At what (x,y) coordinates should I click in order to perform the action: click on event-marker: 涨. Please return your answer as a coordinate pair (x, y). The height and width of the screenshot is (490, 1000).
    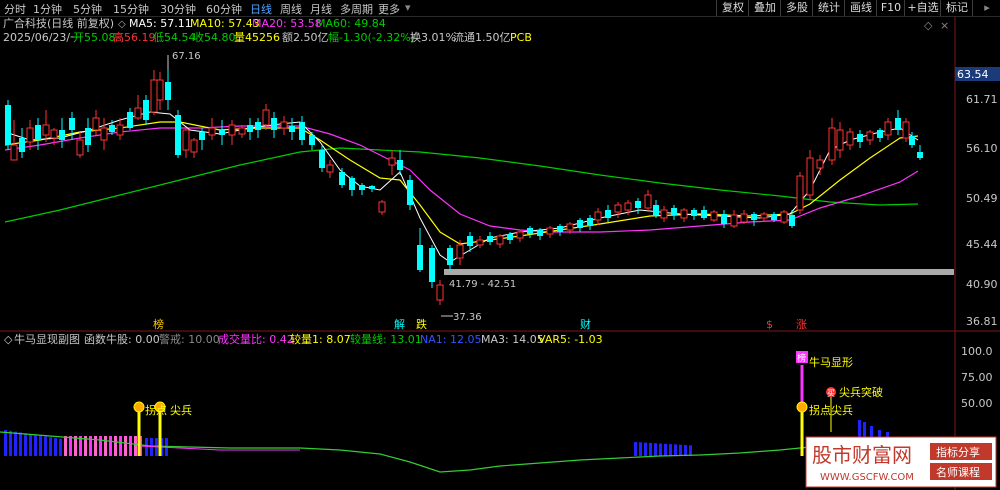
    Looking at the image, I should click on (801, 324).